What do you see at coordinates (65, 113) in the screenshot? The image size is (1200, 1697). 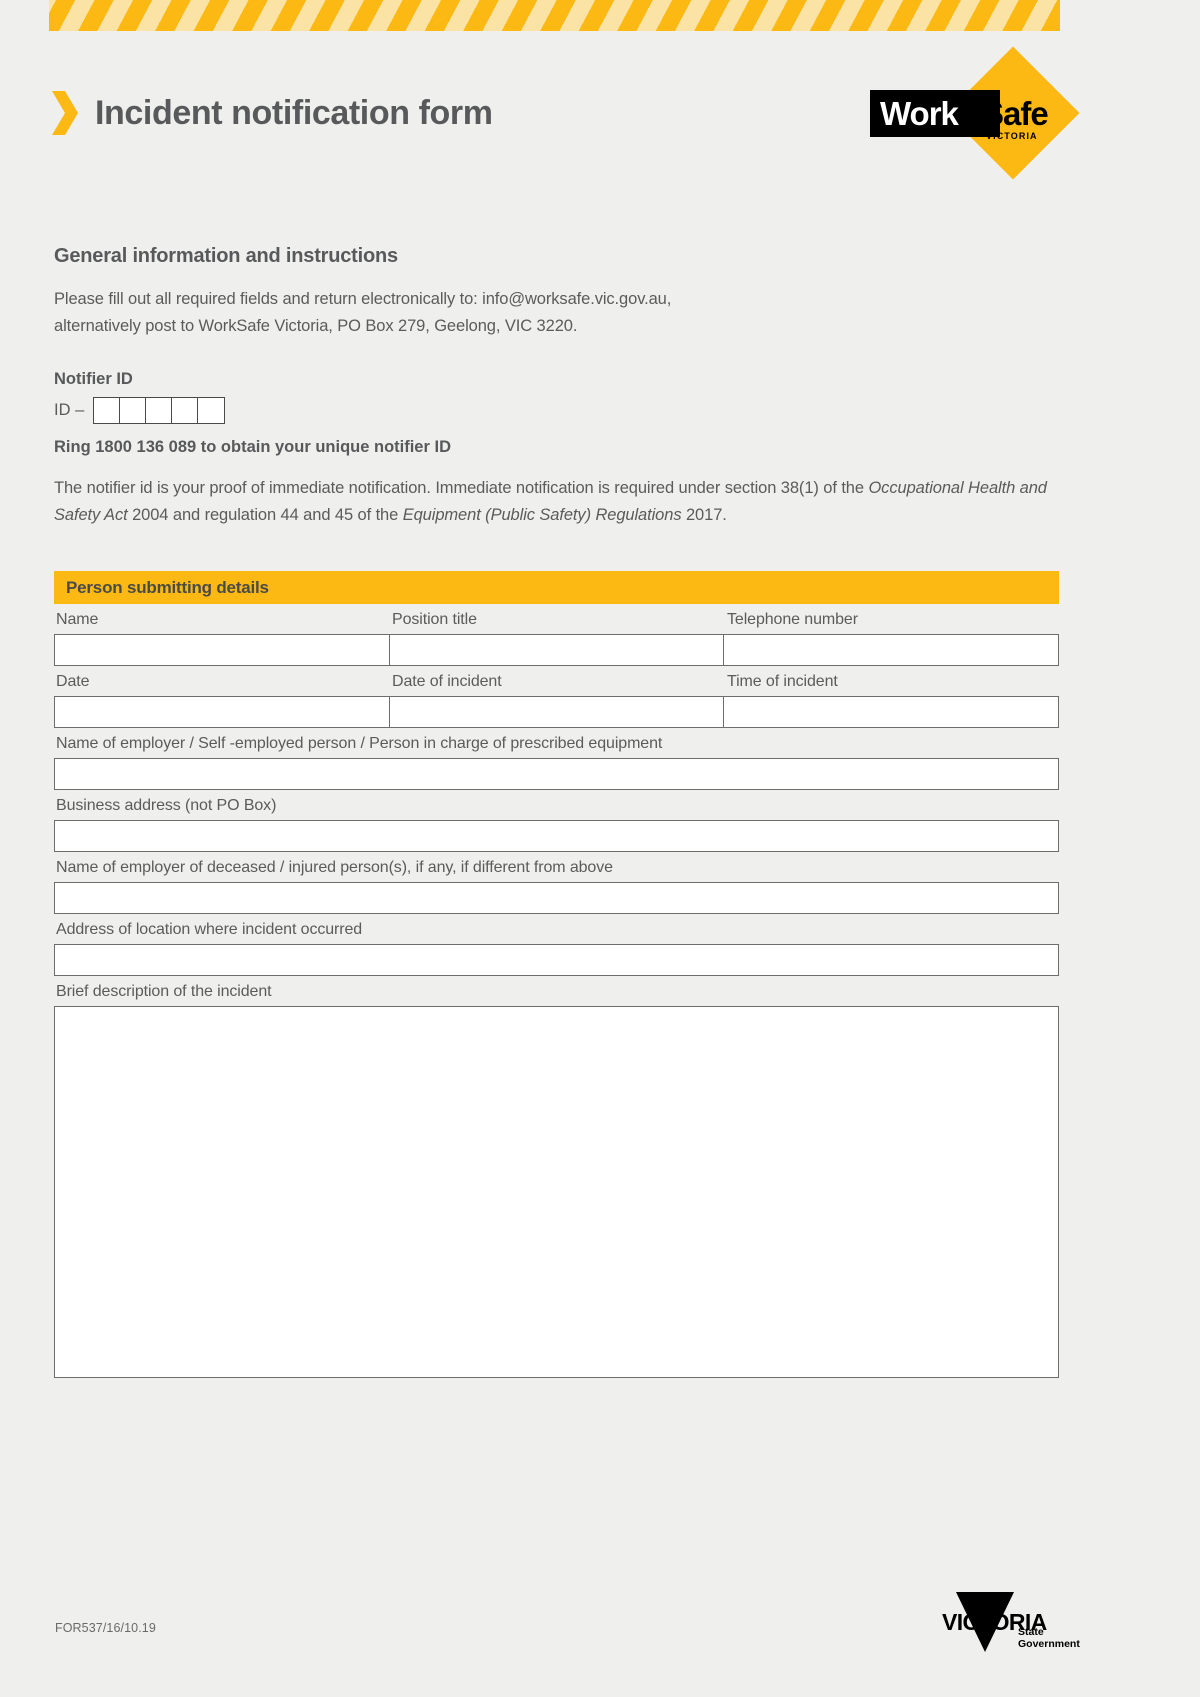 I see `chevron-right-icon` at bounding box center [65, 113].